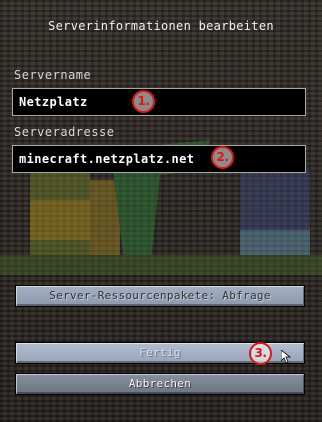  Describe the element at coordinates (161, 26) in the screenshot. I see `dialog-title: Serverinformationen bearbeiten` at that location.